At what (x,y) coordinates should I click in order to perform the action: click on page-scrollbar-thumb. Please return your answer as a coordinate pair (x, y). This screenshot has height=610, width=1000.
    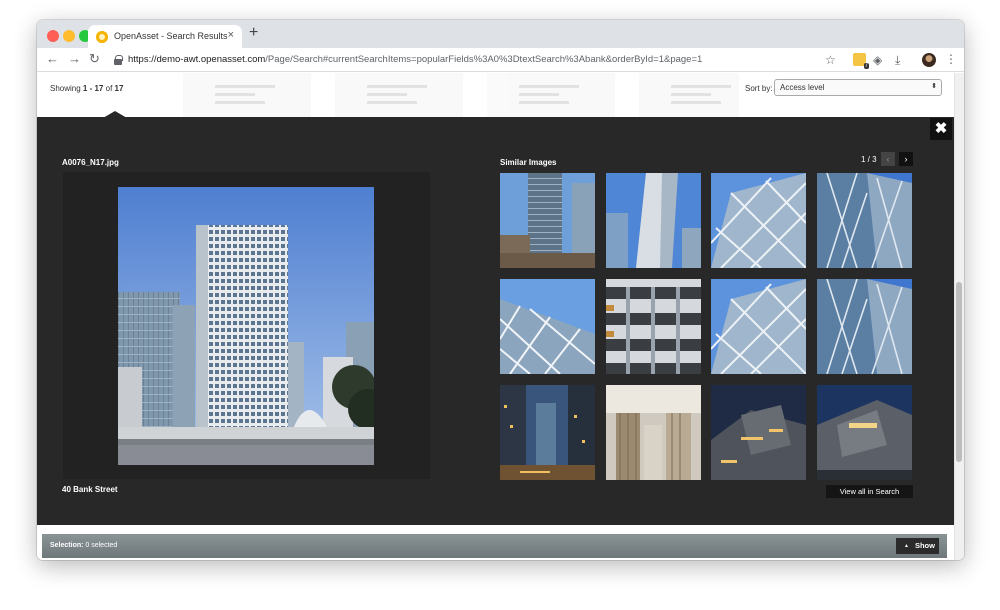
    Looking at the image, I should click on (959, 372).